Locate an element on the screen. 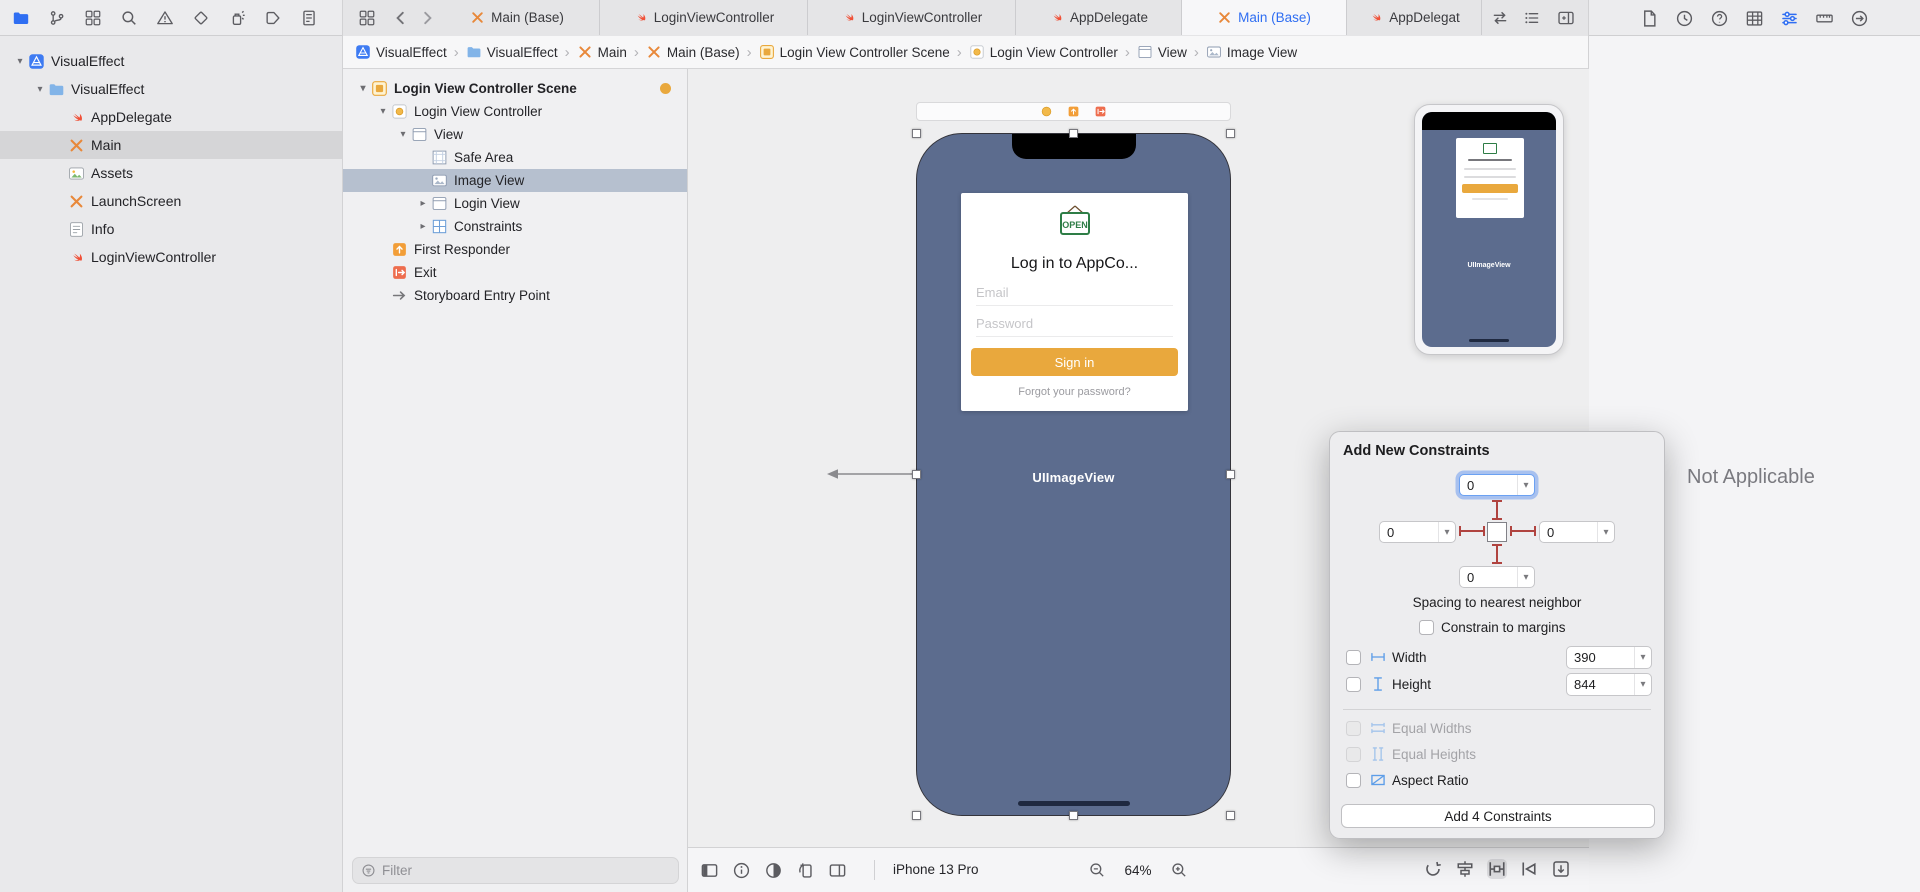 The image size is (1920, 892). tab-main-base-active: Main (Base) is located at coordinates (1264, 17).